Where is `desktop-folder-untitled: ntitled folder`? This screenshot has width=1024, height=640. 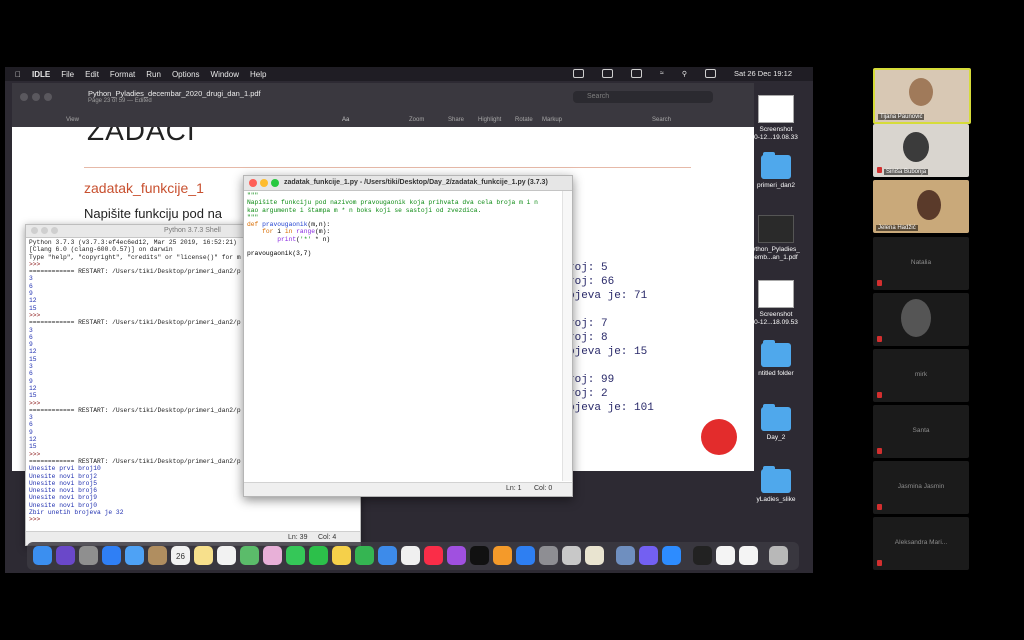
desktop-folder-untitled: ntitled folder is located at coordinates (776, 359).